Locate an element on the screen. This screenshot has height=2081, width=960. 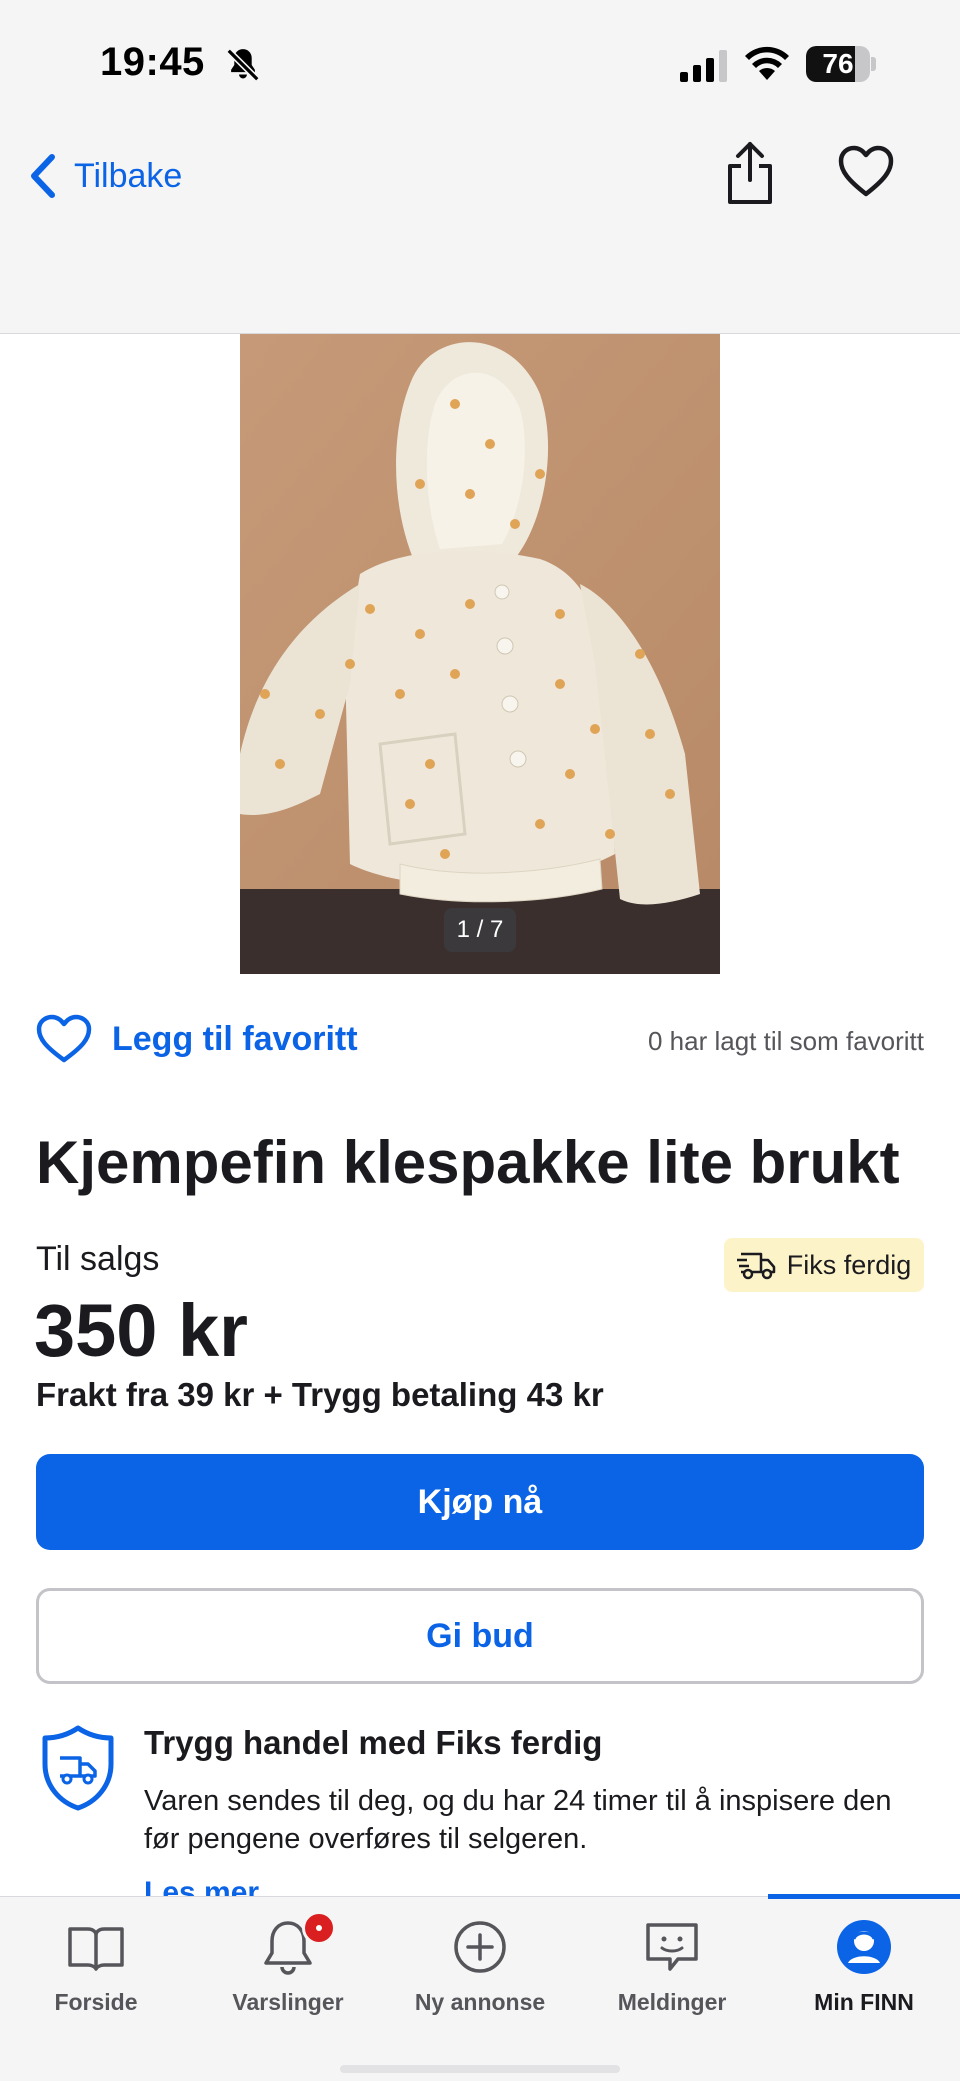
make-bid-button: Gi bud is located at coordinates (480, 1636).